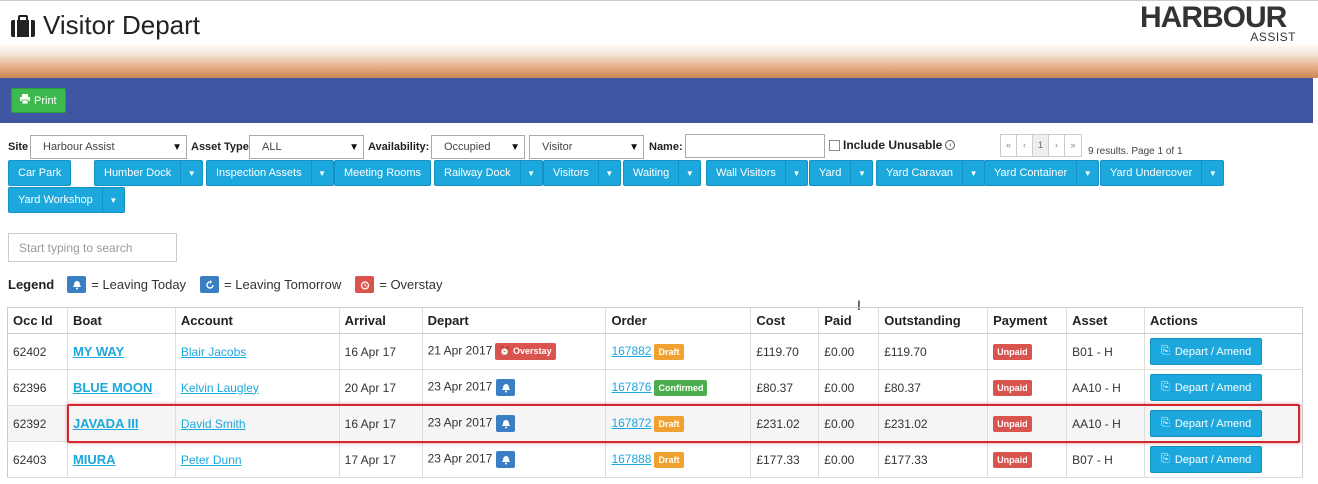 This screenshot has height=484, width=1318. I want to click on tab-car-park: Car Park, so click(40, 173).